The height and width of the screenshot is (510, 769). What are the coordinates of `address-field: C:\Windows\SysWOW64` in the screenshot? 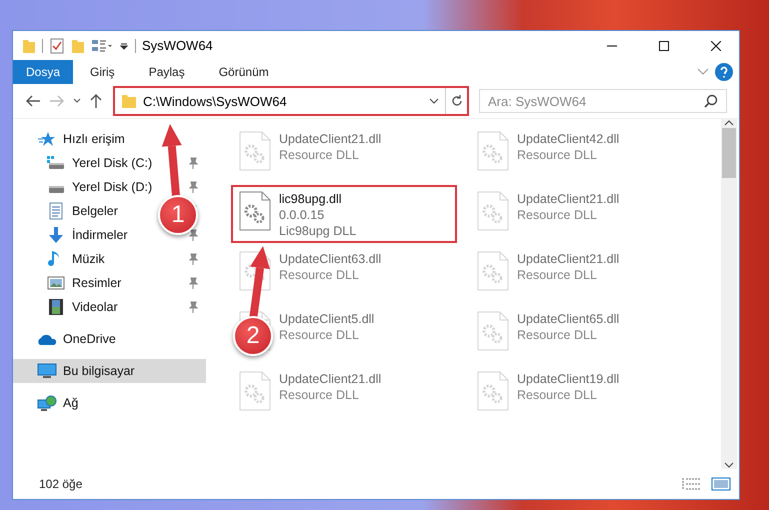 It's located at (291, 101).